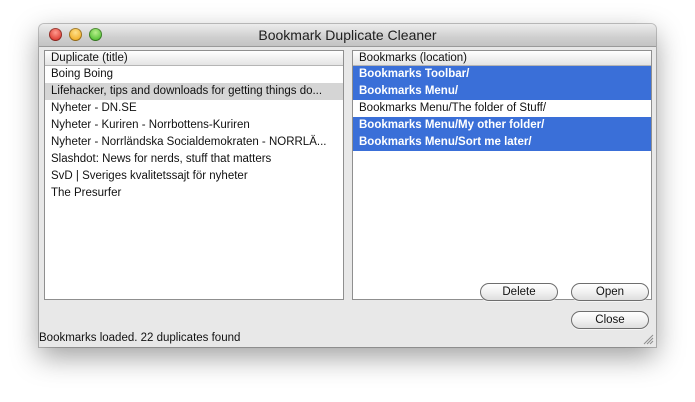  What do you see at coordinates (648, 339) in the screenshot?
I see `resize-grip-icon` at bounding box center [648, 339].